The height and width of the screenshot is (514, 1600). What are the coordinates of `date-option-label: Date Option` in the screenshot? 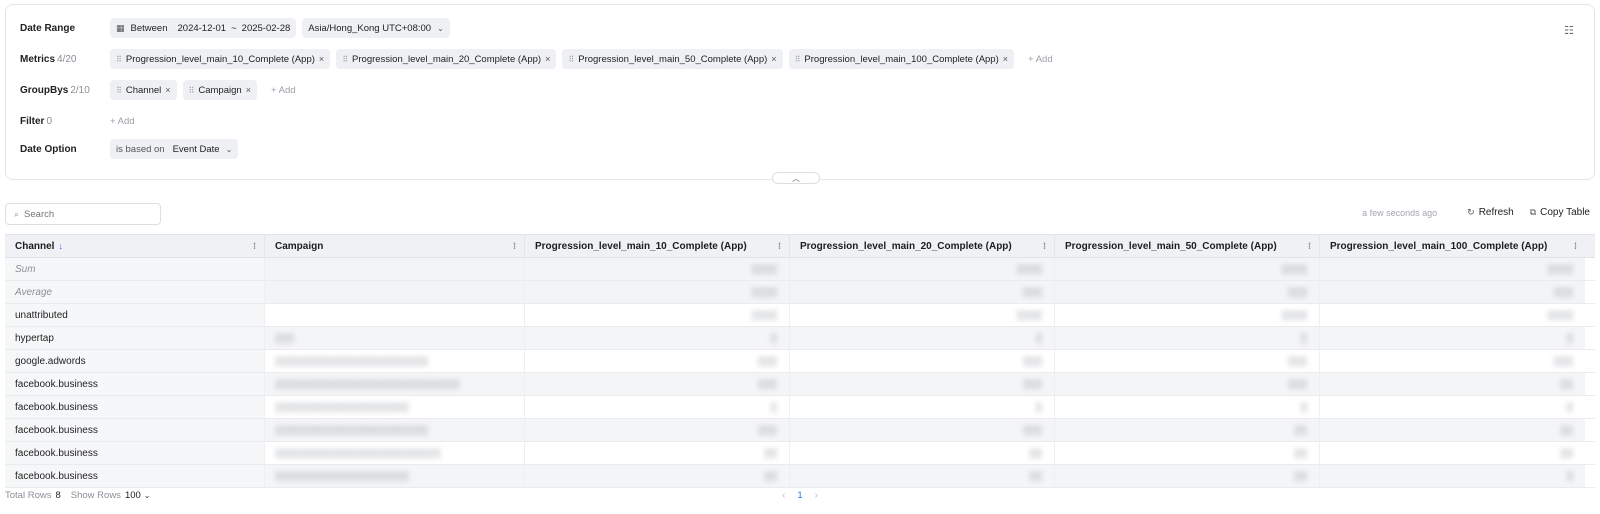 It's located at (48, 149).